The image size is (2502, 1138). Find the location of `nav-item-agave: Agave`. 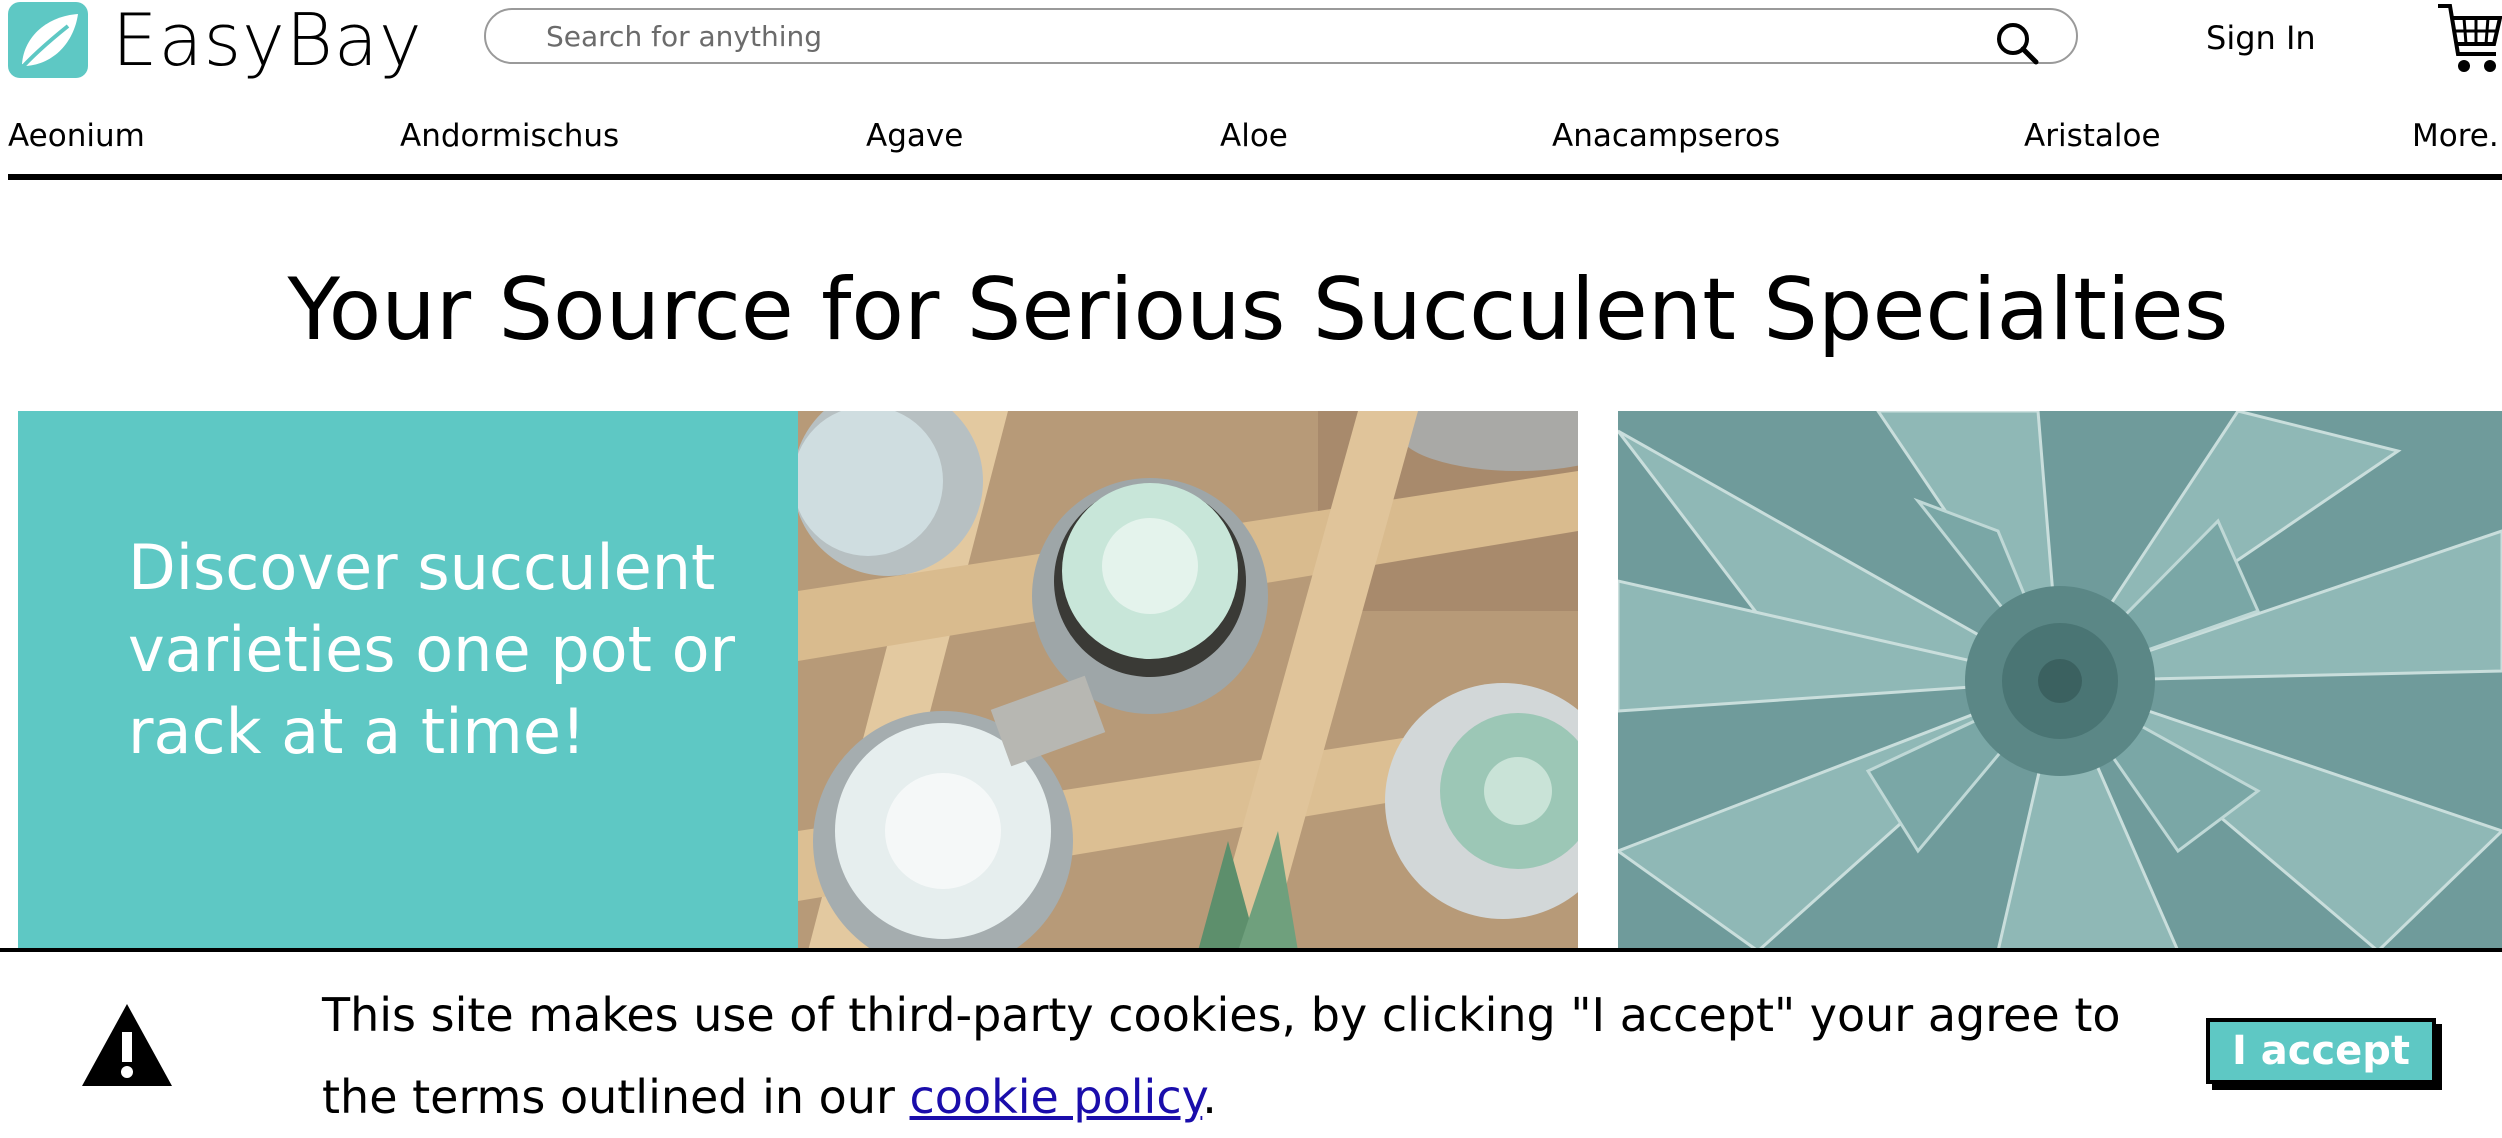

nav-item-agave: Agave is located at coordinates (914, 136).